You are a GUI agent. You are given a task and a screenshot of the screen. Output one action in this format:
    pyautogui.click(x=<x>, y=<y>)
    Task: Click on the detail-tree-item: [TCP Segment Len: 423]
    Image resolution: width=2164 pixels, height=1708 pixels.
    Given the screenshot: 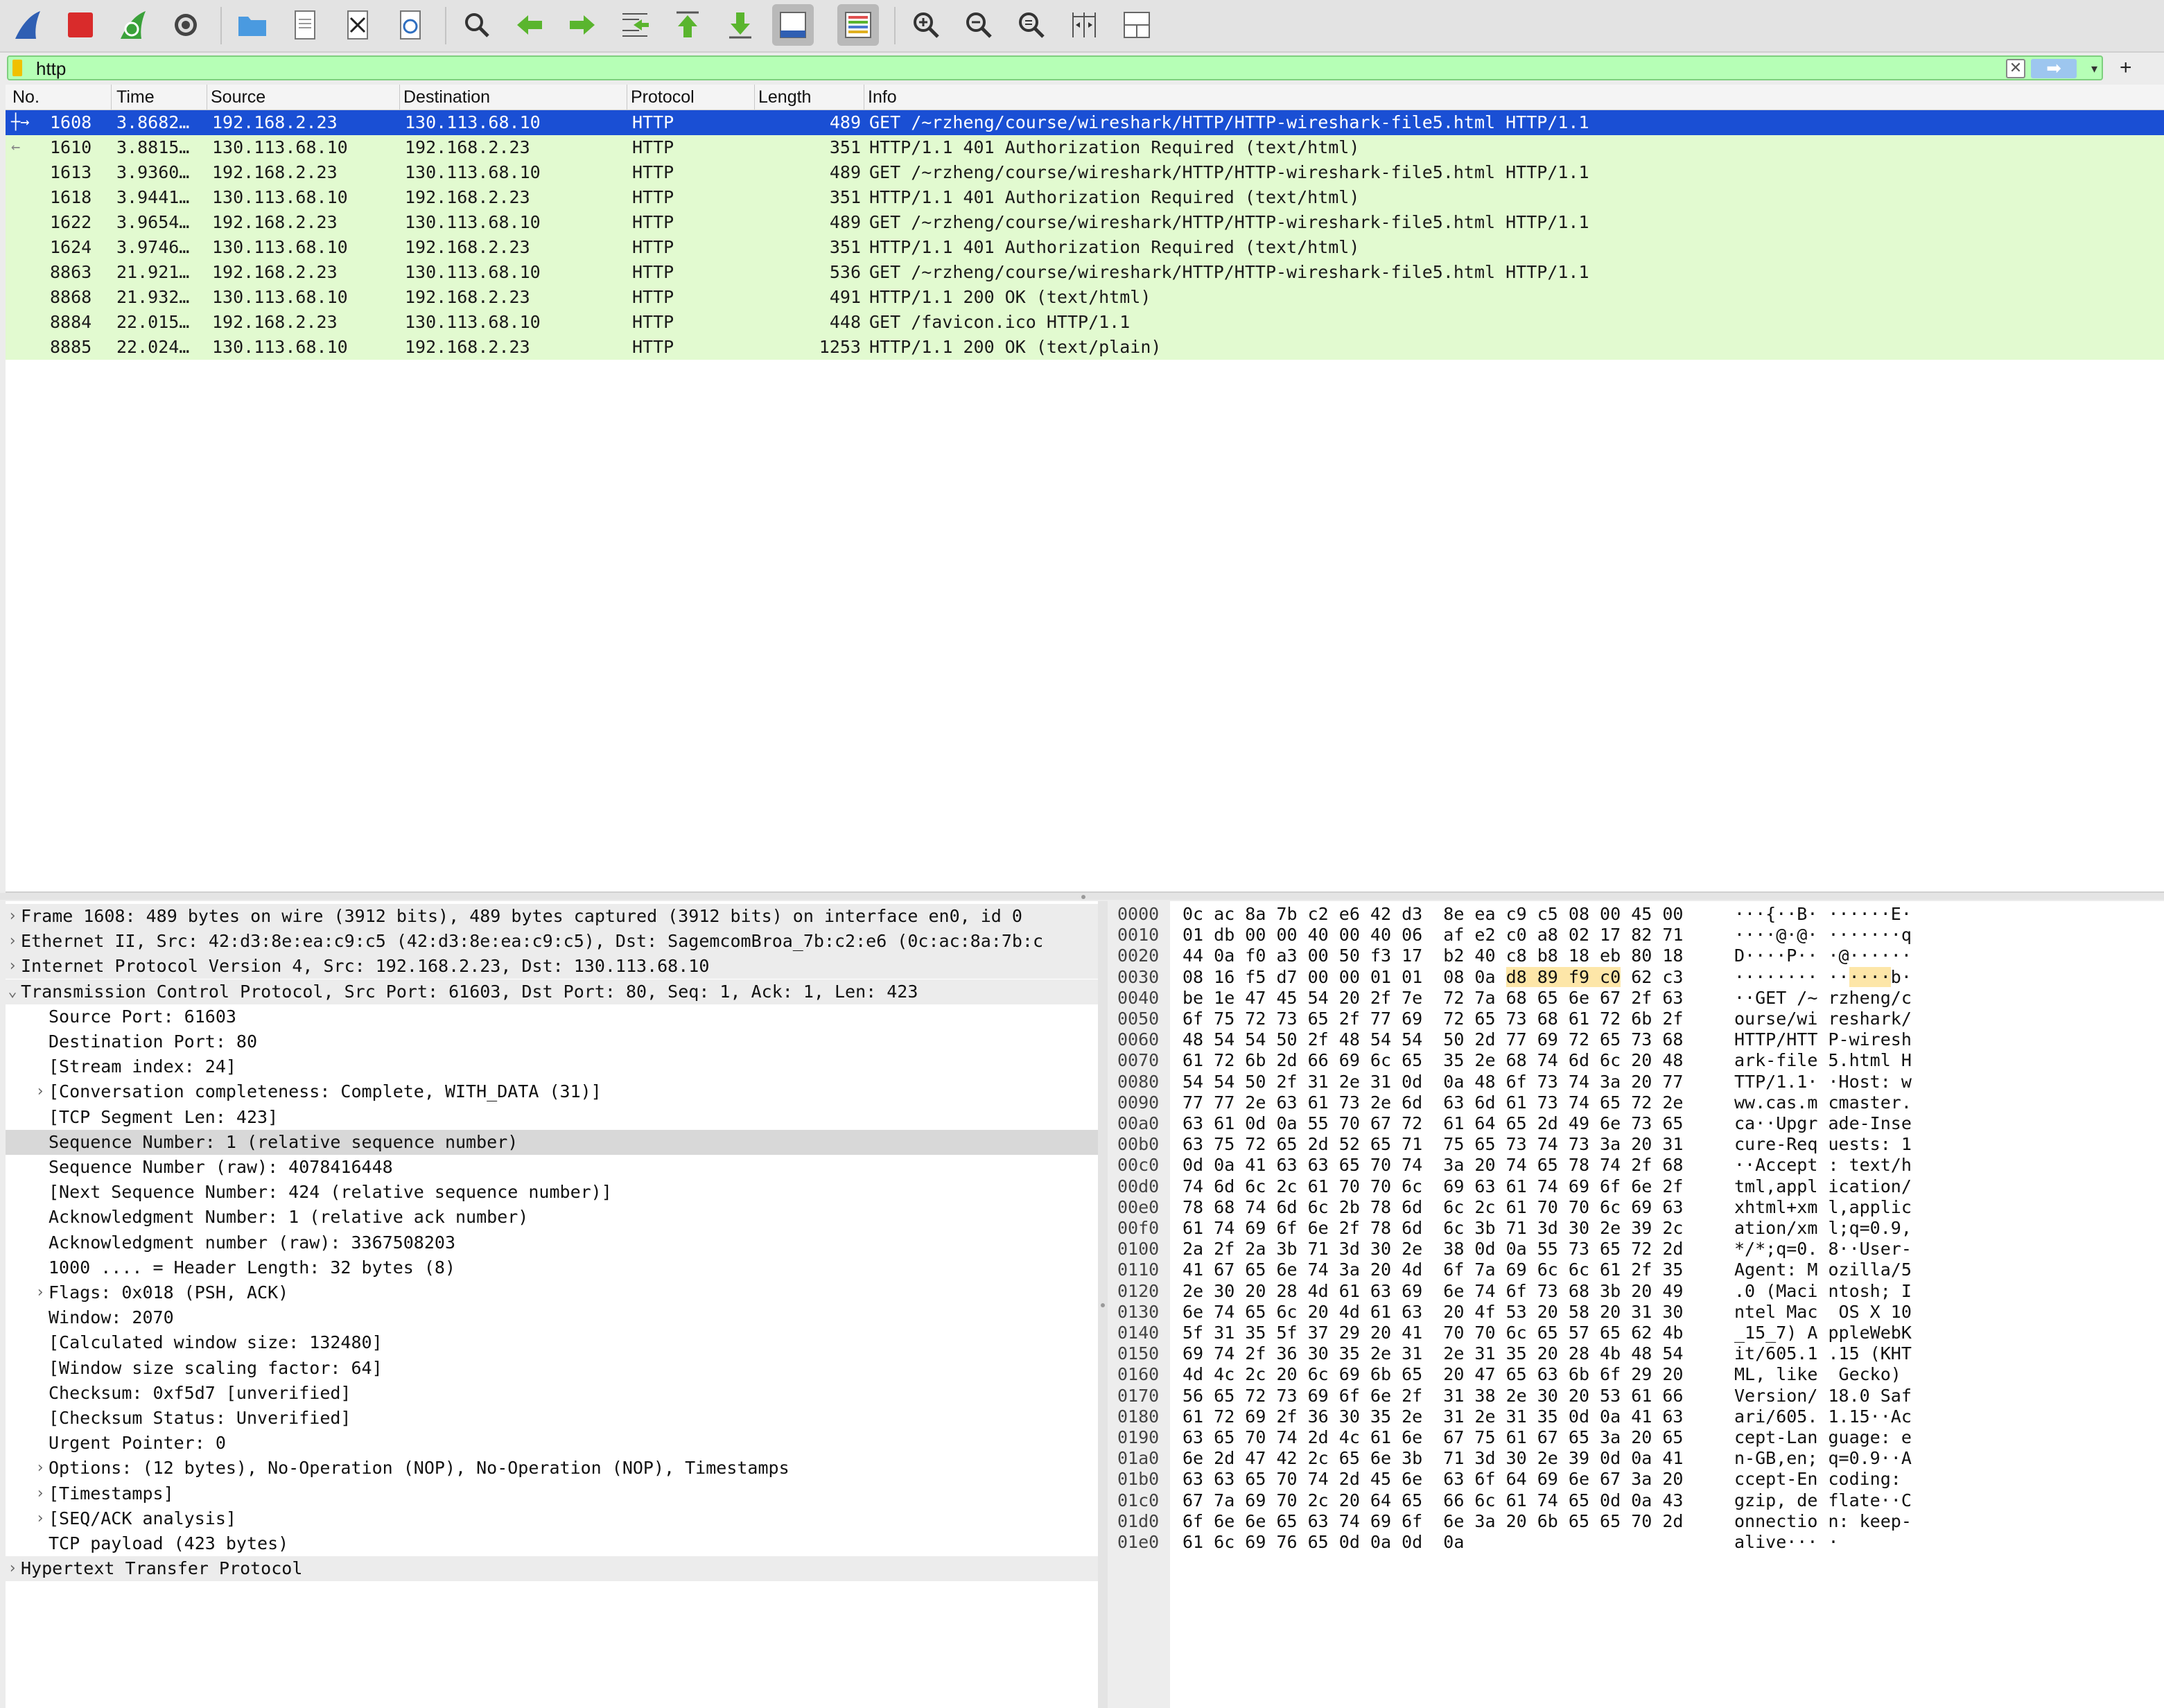 What is the action you would take?
    pyautogui.click(x=552, y=1117)
    